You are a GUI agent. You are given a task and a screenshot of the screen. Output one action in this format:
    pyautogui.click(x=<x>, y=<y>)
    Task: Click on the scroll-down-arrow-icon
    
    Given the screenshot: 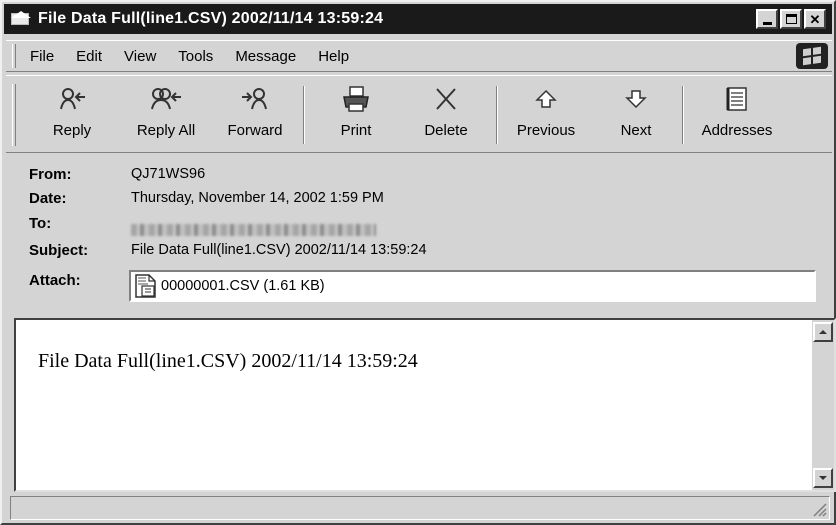 What is the action you would take?
    pyautogui.click(x=823, y=478)
    